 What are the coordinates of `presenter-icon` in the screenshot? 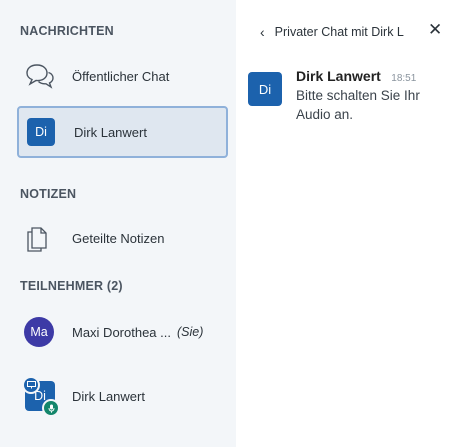 It's located at (31, 385).